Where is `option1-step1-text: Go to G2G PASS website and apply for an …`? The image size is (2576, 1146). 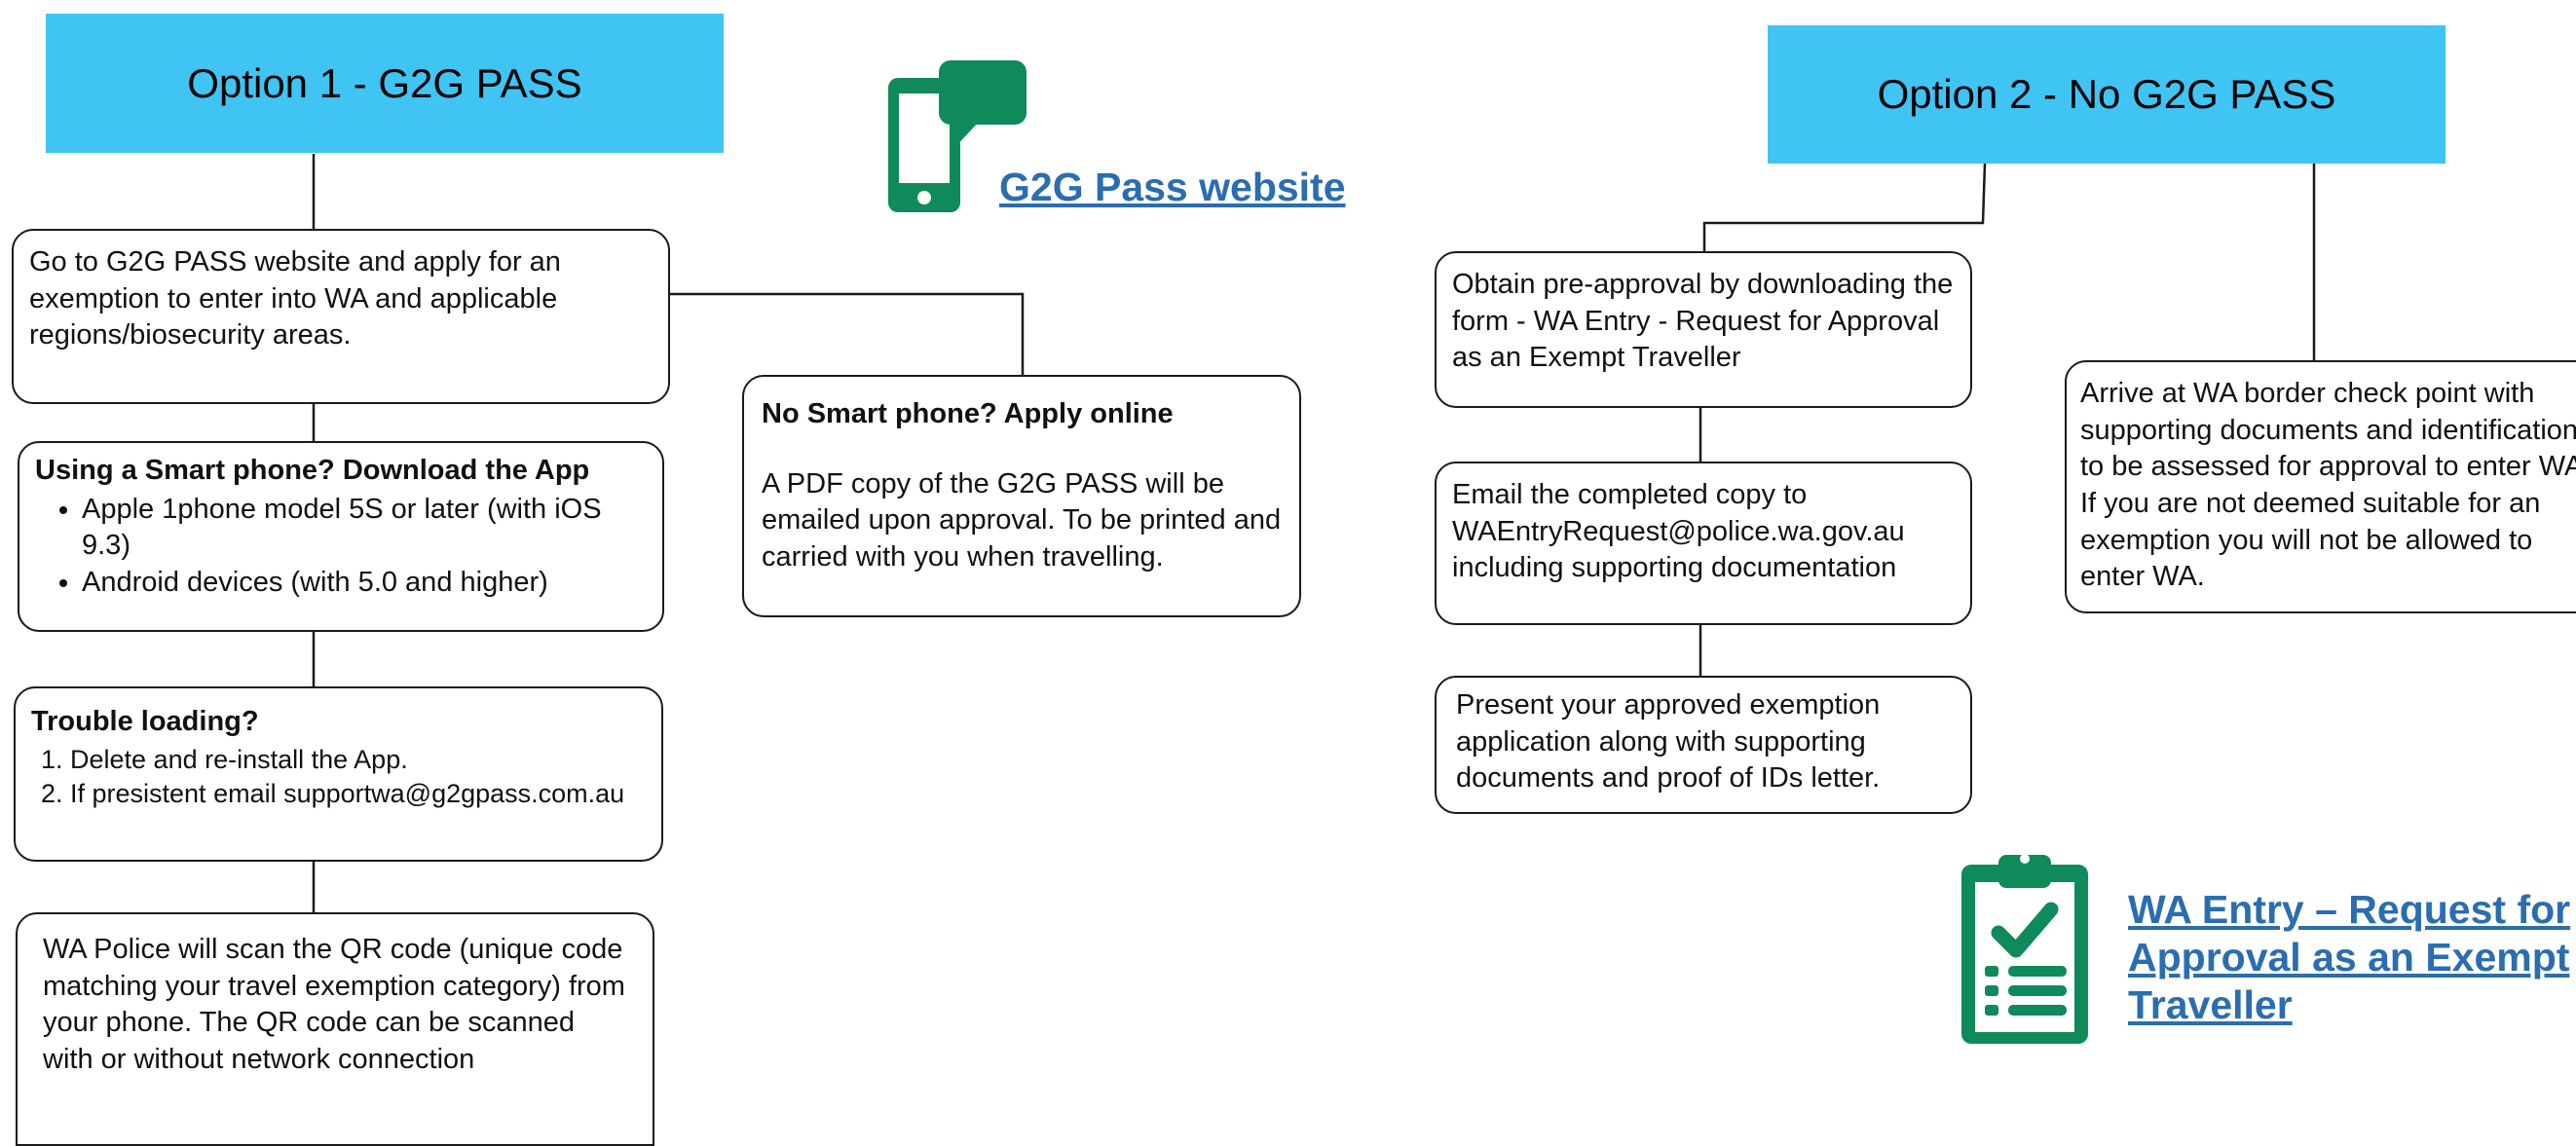
option1-step1-text: Go to G2G PASS website and apply for an … is located at coordinates (295, 298).